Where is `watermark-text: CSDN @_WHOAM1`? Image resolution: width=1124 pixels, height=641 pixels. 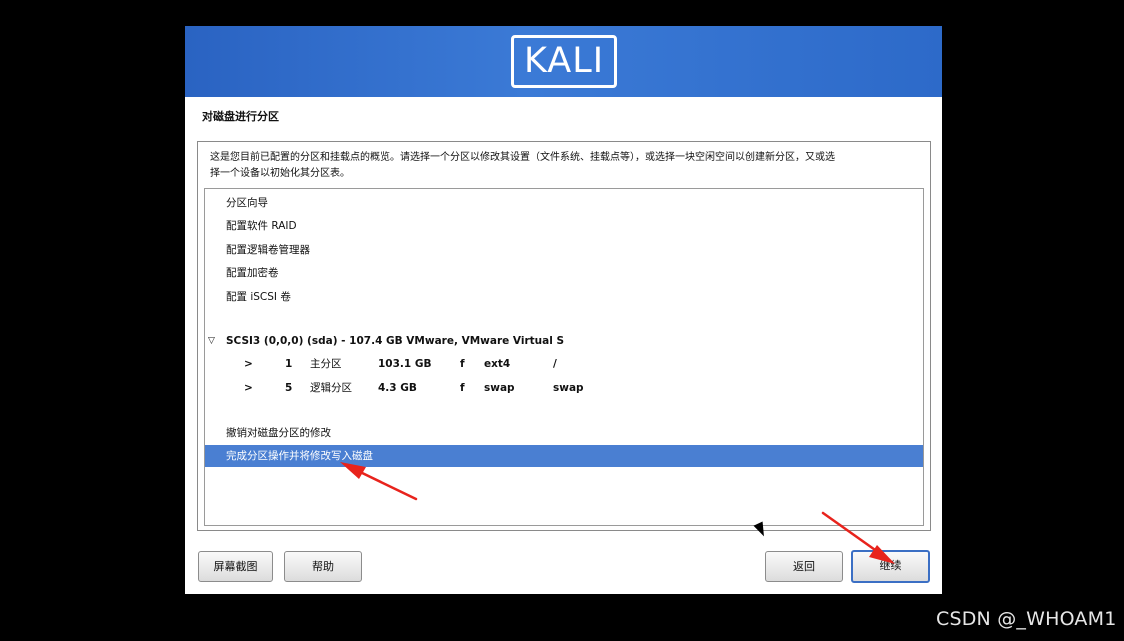
watermark-text: CSDN @_WHOAM1 is located at coordinates (1026, 619).